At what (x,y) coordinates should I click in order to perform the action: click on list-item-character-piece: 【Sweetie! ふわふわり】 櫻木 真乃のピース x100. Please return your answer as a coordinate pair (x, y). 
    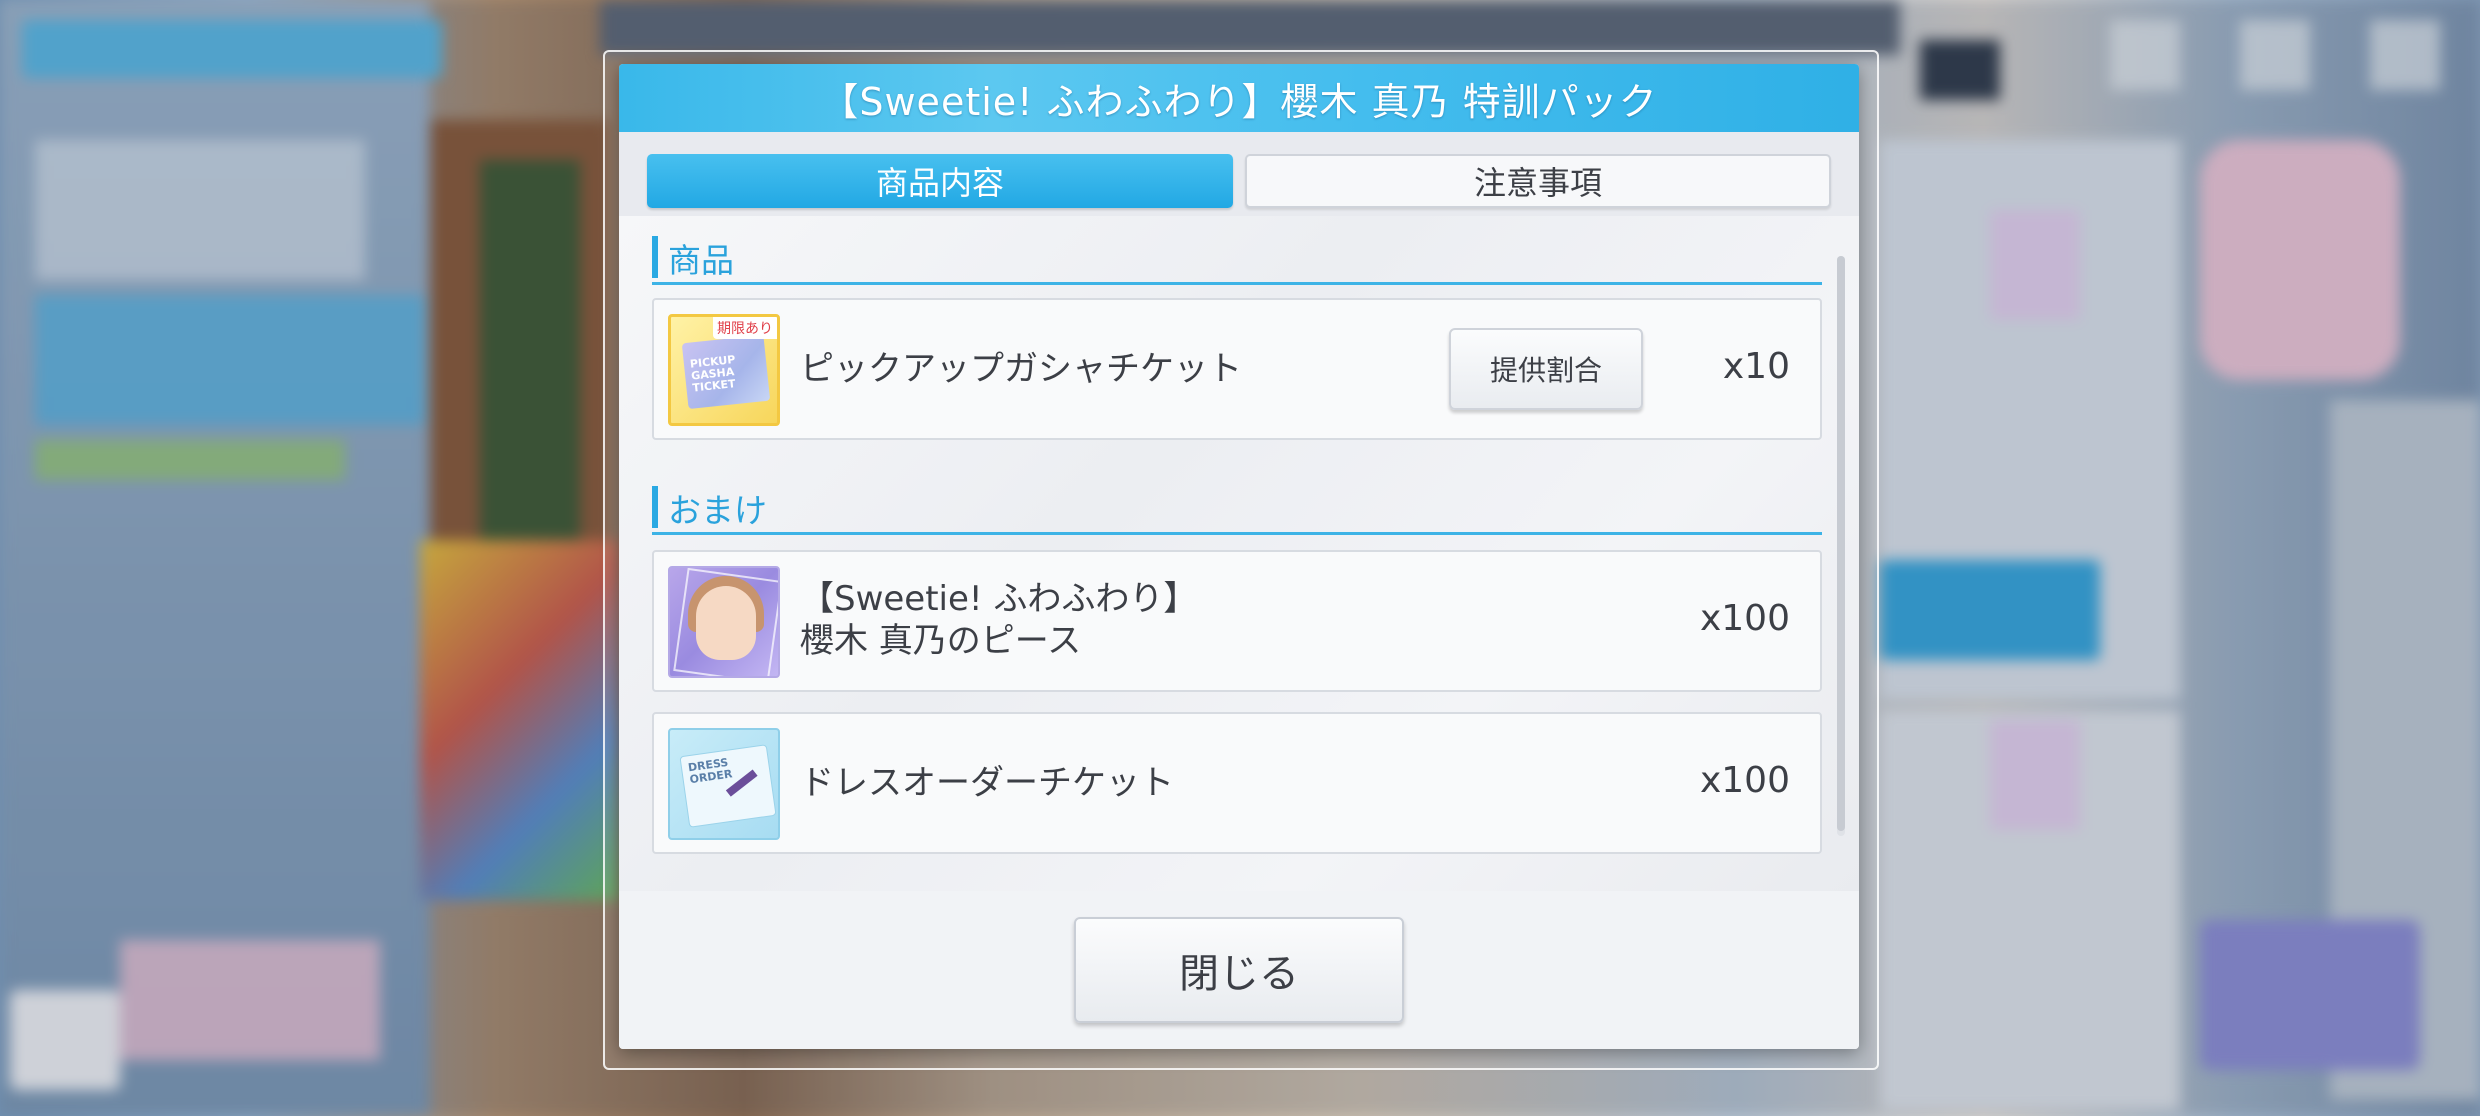
    Looking at the image, I should click on (1237, 621).